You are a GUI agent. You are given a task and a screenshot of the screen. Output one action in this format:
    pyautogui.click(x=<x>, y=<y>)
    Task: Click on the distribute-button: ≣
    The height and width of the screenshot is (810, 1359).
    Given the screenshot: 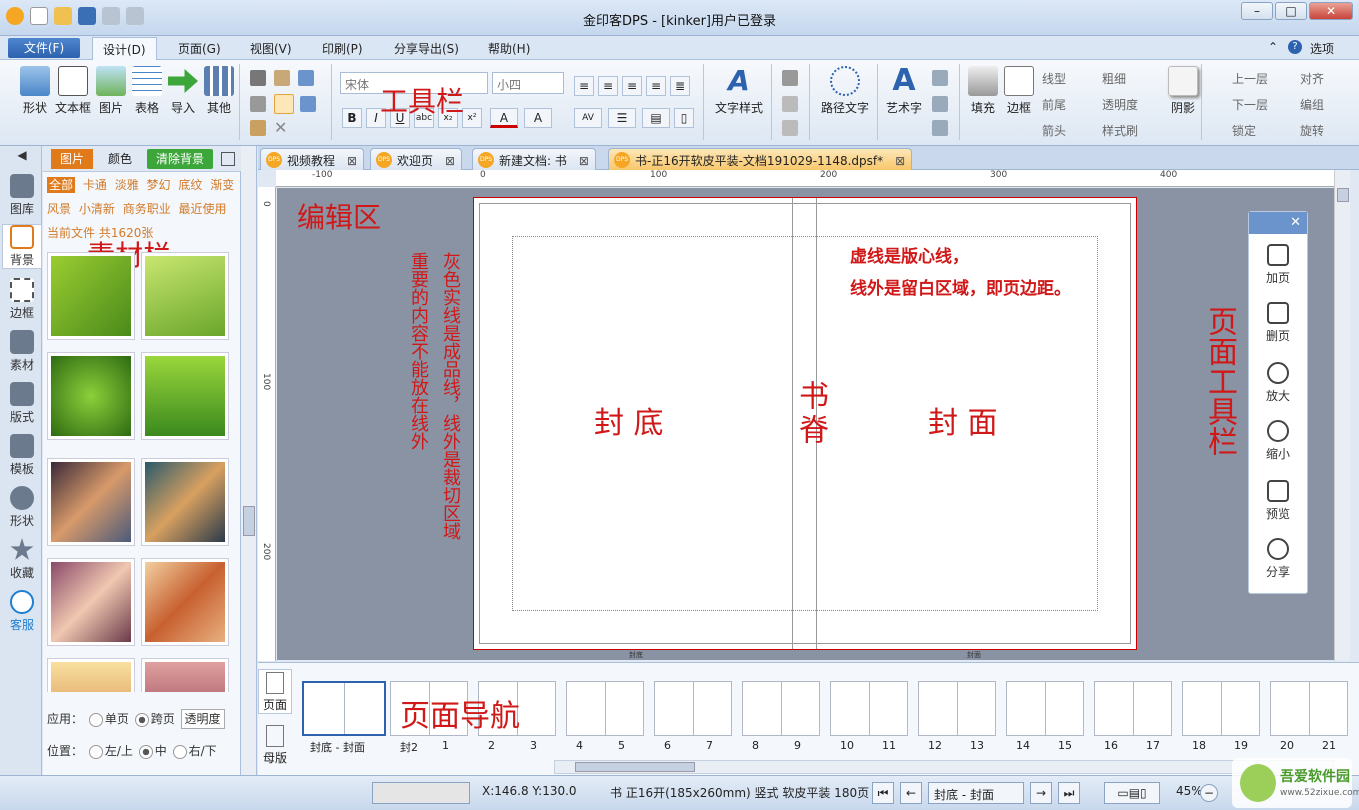 What is the action you would take?
    pyautogui.click(x=680, y=86)
    